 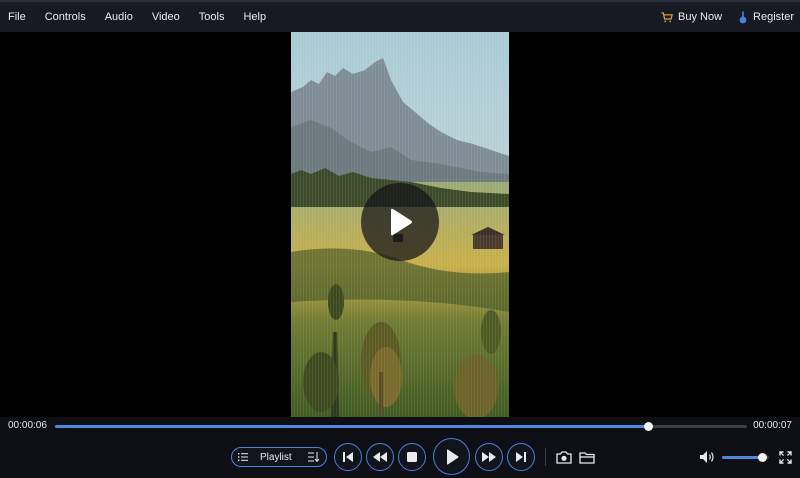 What do you see at coordinates (742, 457) in the screenshot?
I see `volume-fill` at bounding box center [742, 457].